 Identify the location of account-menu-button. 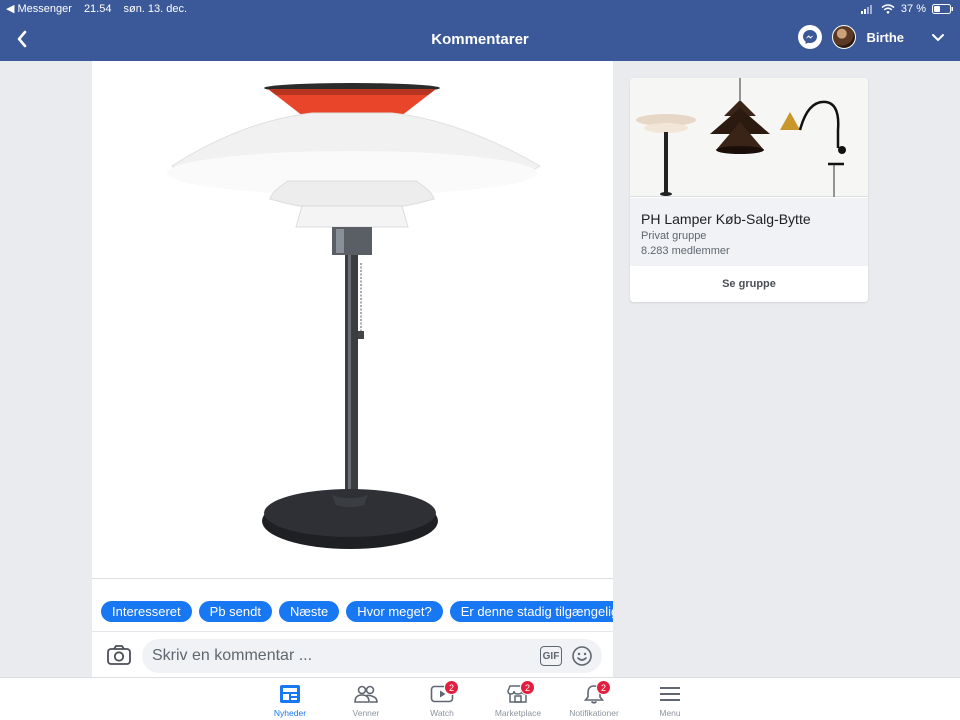
(938, 37).